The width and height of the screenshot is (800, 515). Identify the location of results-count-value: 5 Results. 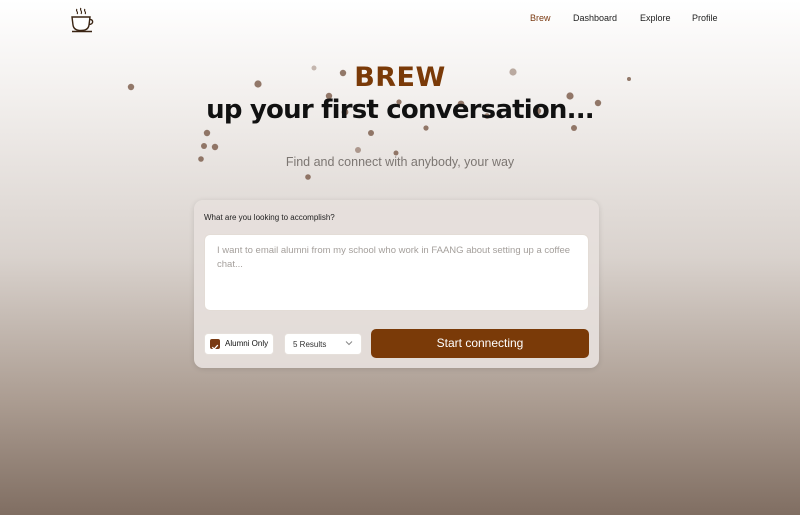
(310, 344).